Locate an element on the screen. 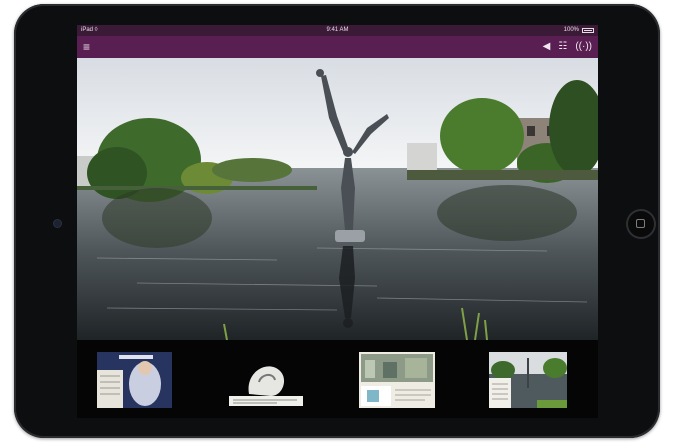 This screenshot has width=674, height=443. status-bar: iPad ◊ 9:41 AM 100% is located at coordinates (337, 30).